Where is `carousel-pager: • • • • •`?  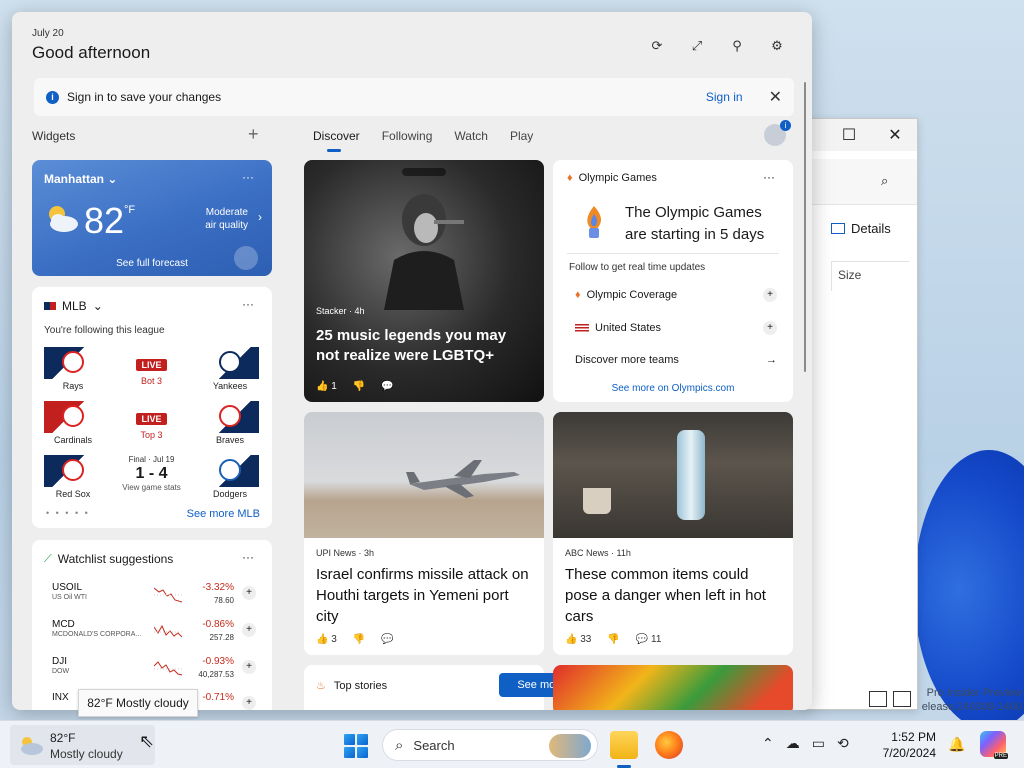 carousel-pager: • • • • • is located at coordinates (68, 513).